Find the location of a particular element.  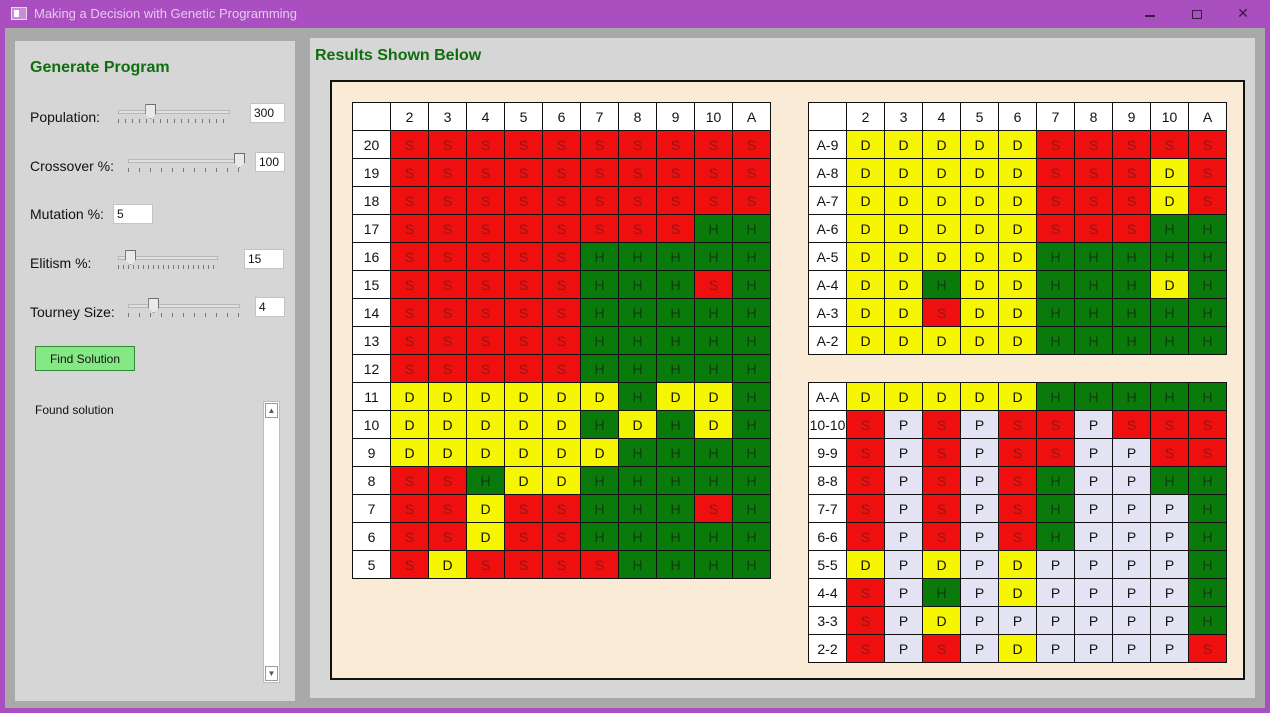

crossover-value: 100 is located at coordinates (270, 162).